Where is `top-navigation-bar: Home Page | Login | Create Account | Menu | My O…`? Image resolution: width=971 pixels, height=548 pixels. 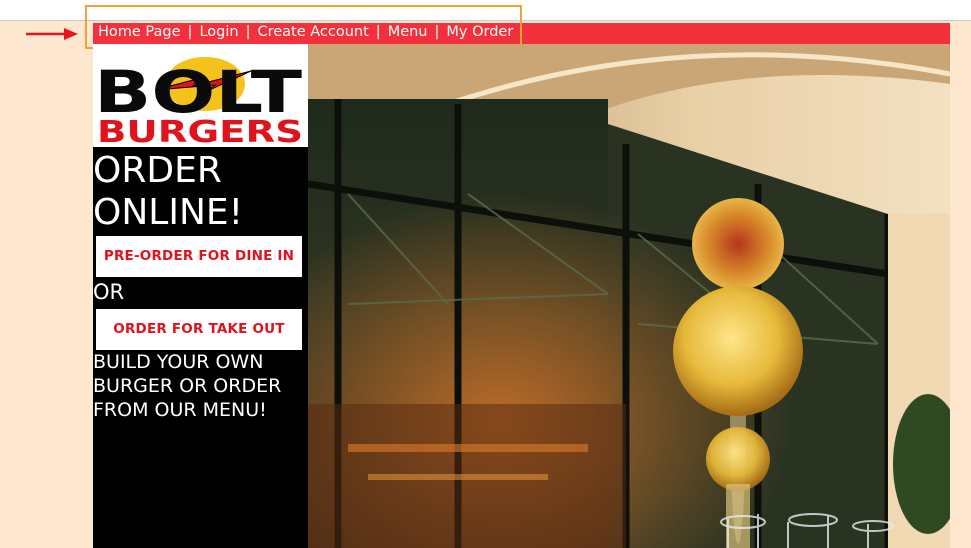
top-navigation-bar: Home Page | Login | Create Account | Menu | My O… is located at coordinates (521, 33).